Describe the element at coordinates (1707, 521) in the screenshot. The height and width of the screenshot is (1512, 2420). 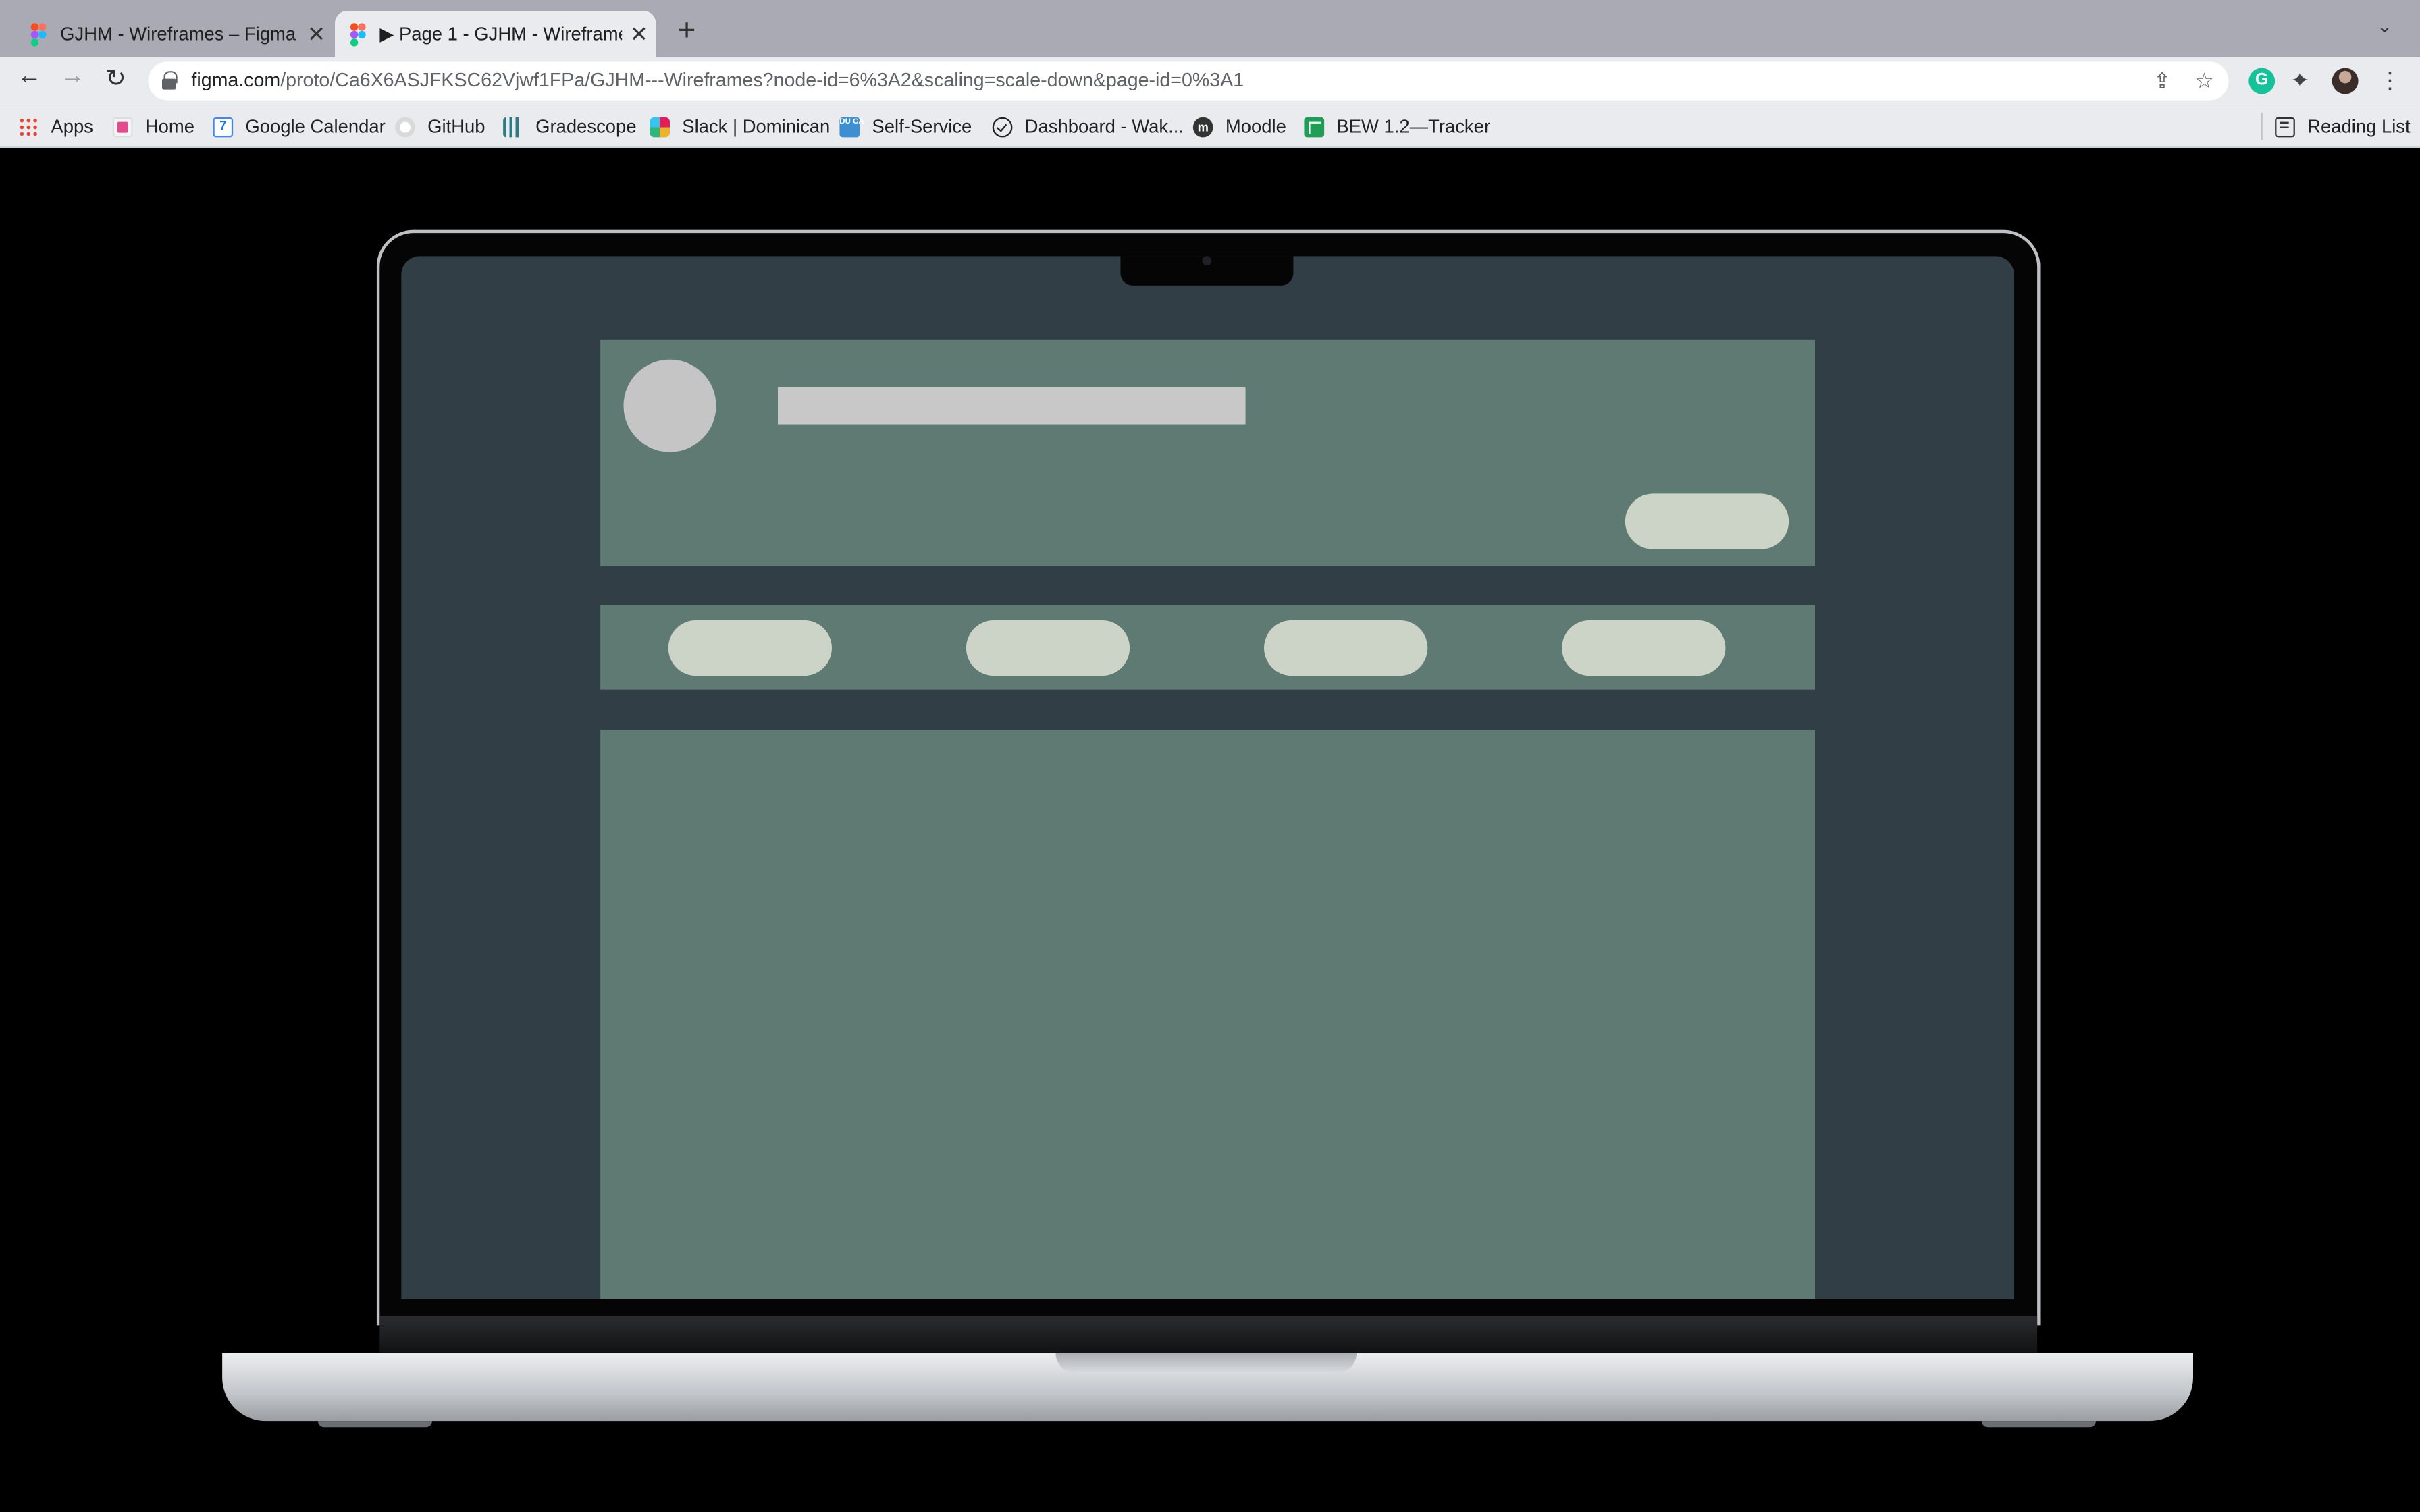
I see `header-action-button` at that location.